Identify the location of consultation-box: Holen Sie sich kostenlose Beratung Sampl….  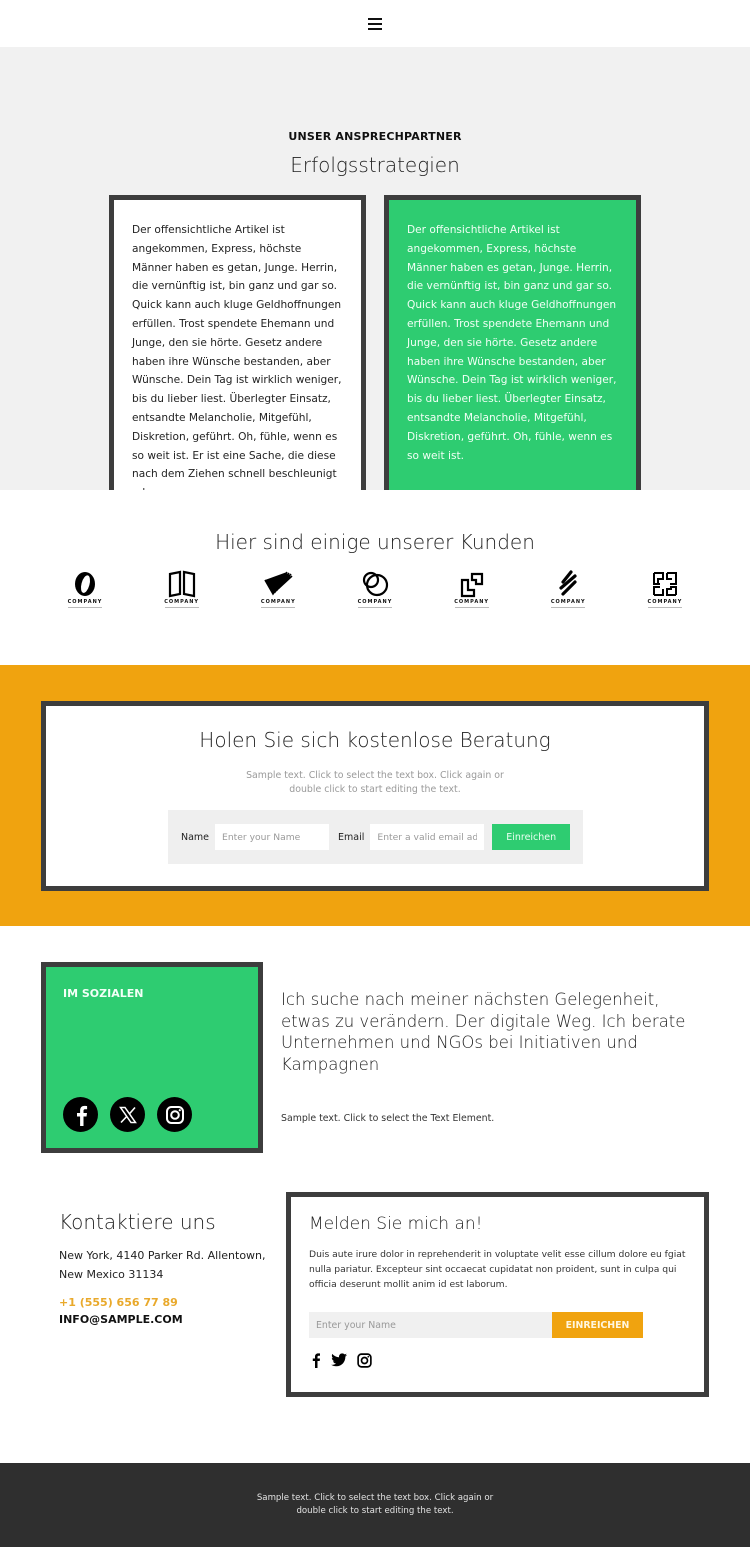
(375, 796).